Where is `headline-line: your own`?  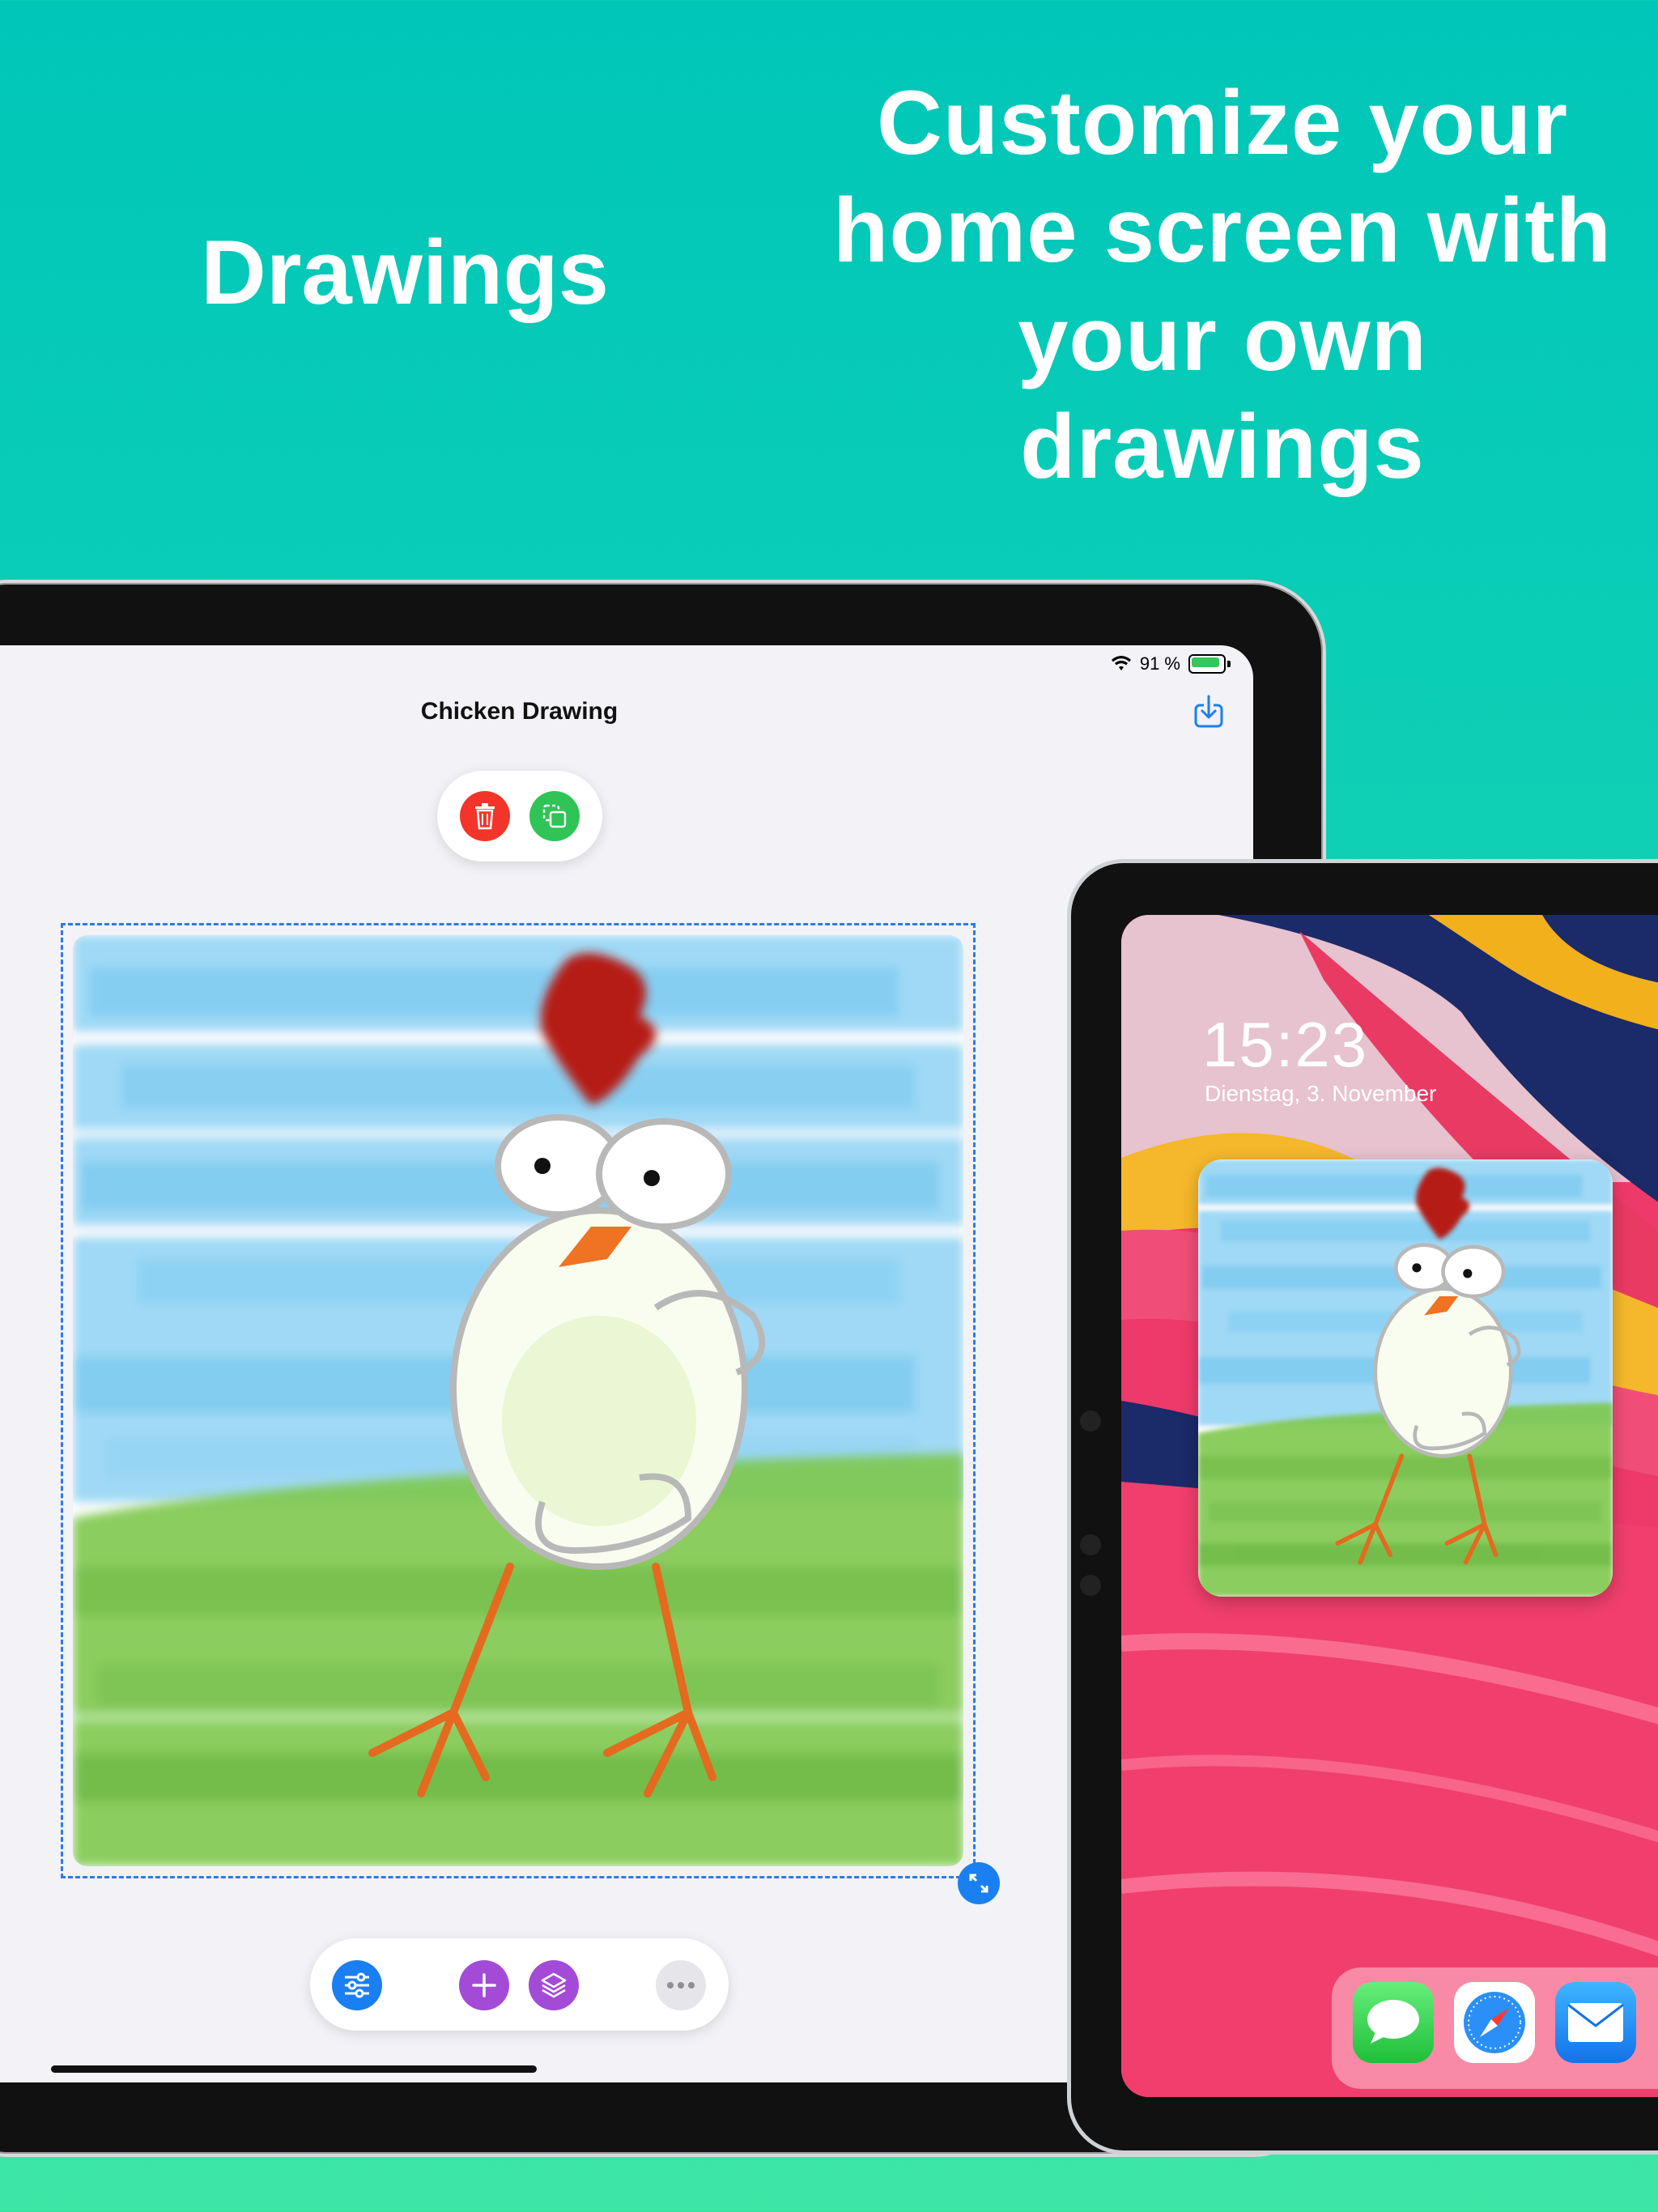 headline-line: your own is located at coordinates (1222, 338).